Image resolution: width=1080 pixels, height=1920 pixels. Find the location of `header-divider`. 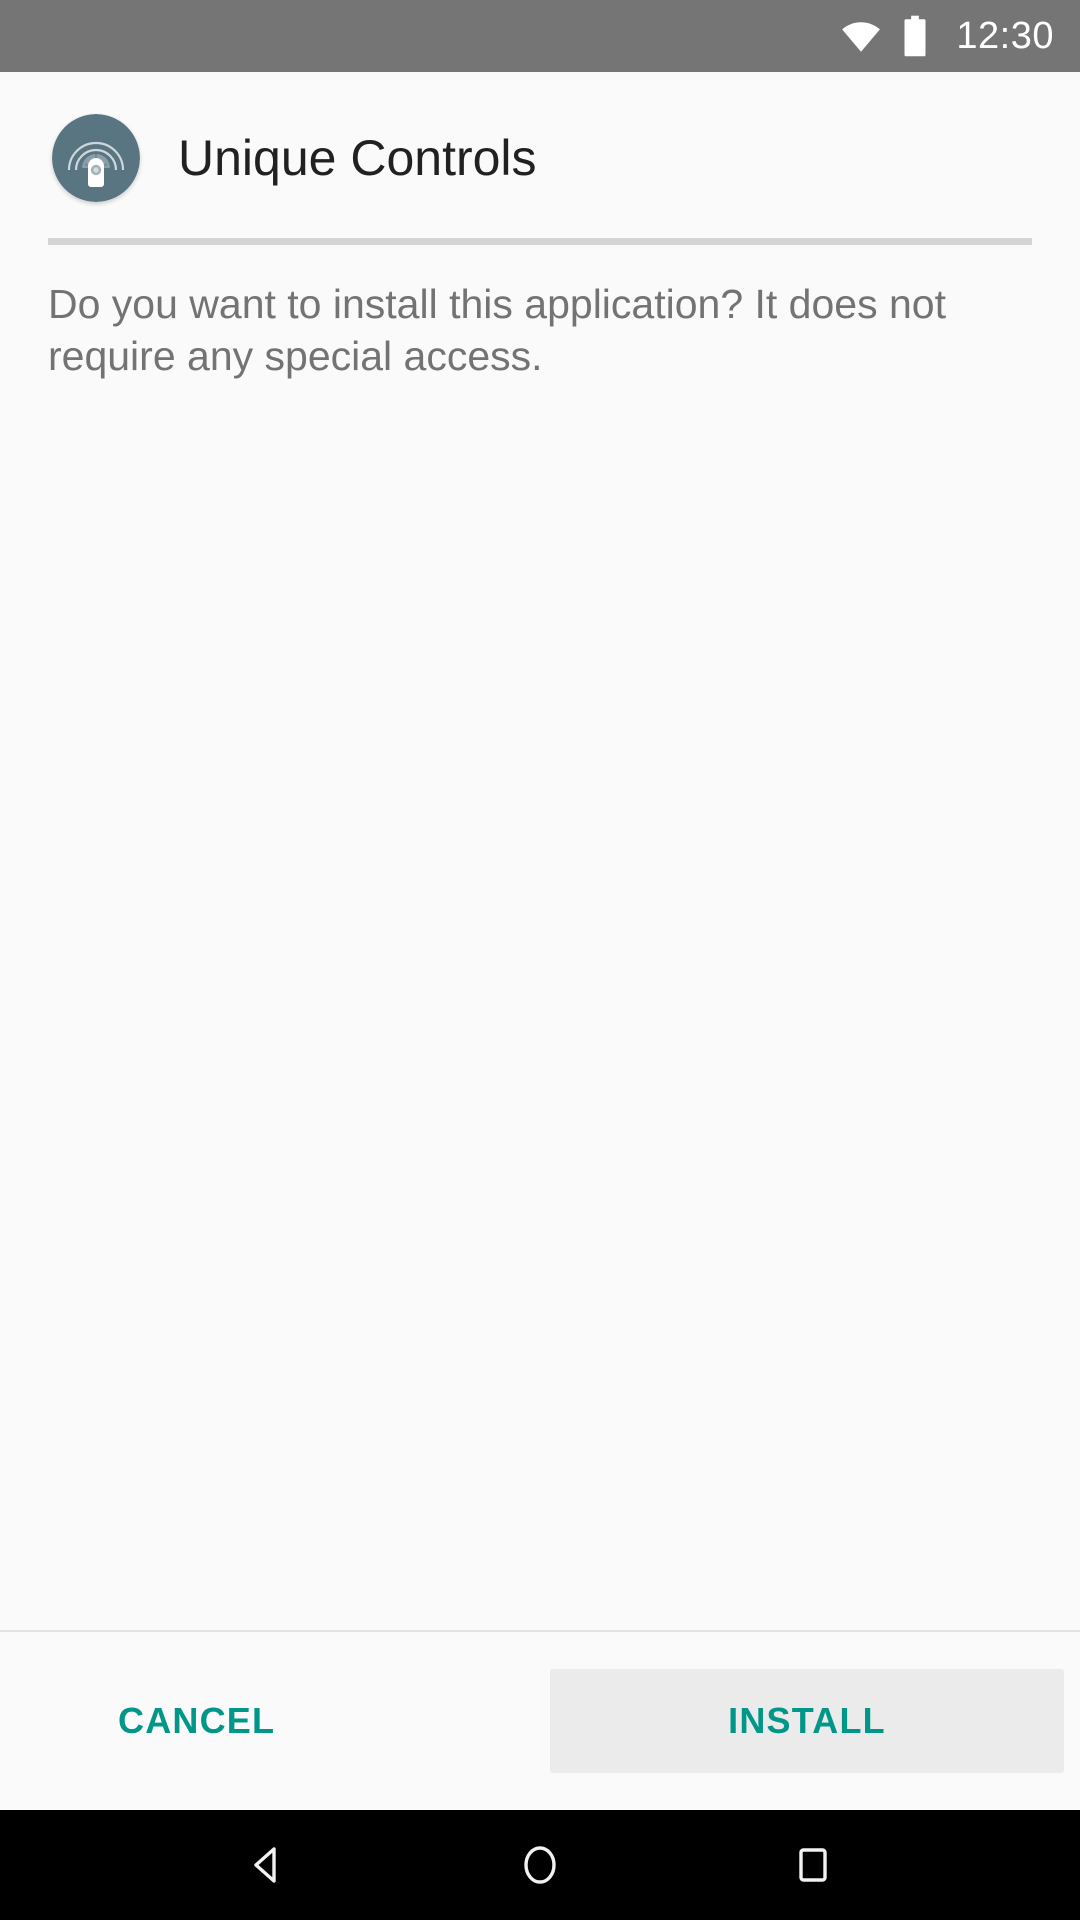

header-divider is located at coordinates (540, 241).